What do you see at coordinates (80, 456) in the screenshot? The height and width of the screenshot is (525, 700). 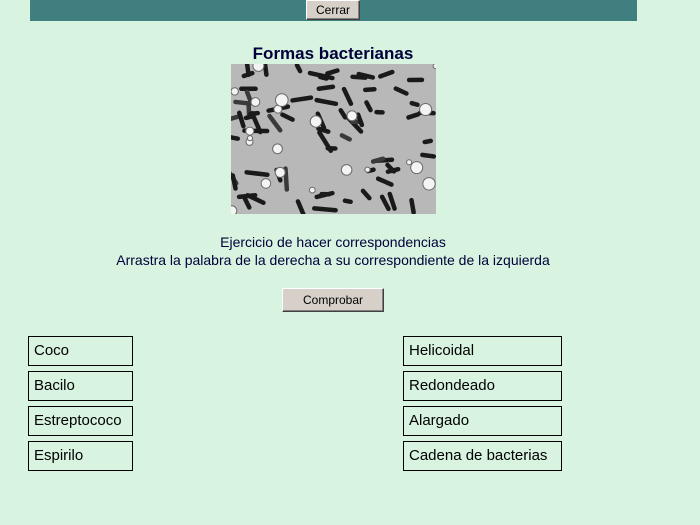 I see `term-box-espirilo: Espirilo` at bounding box center [80, 456].